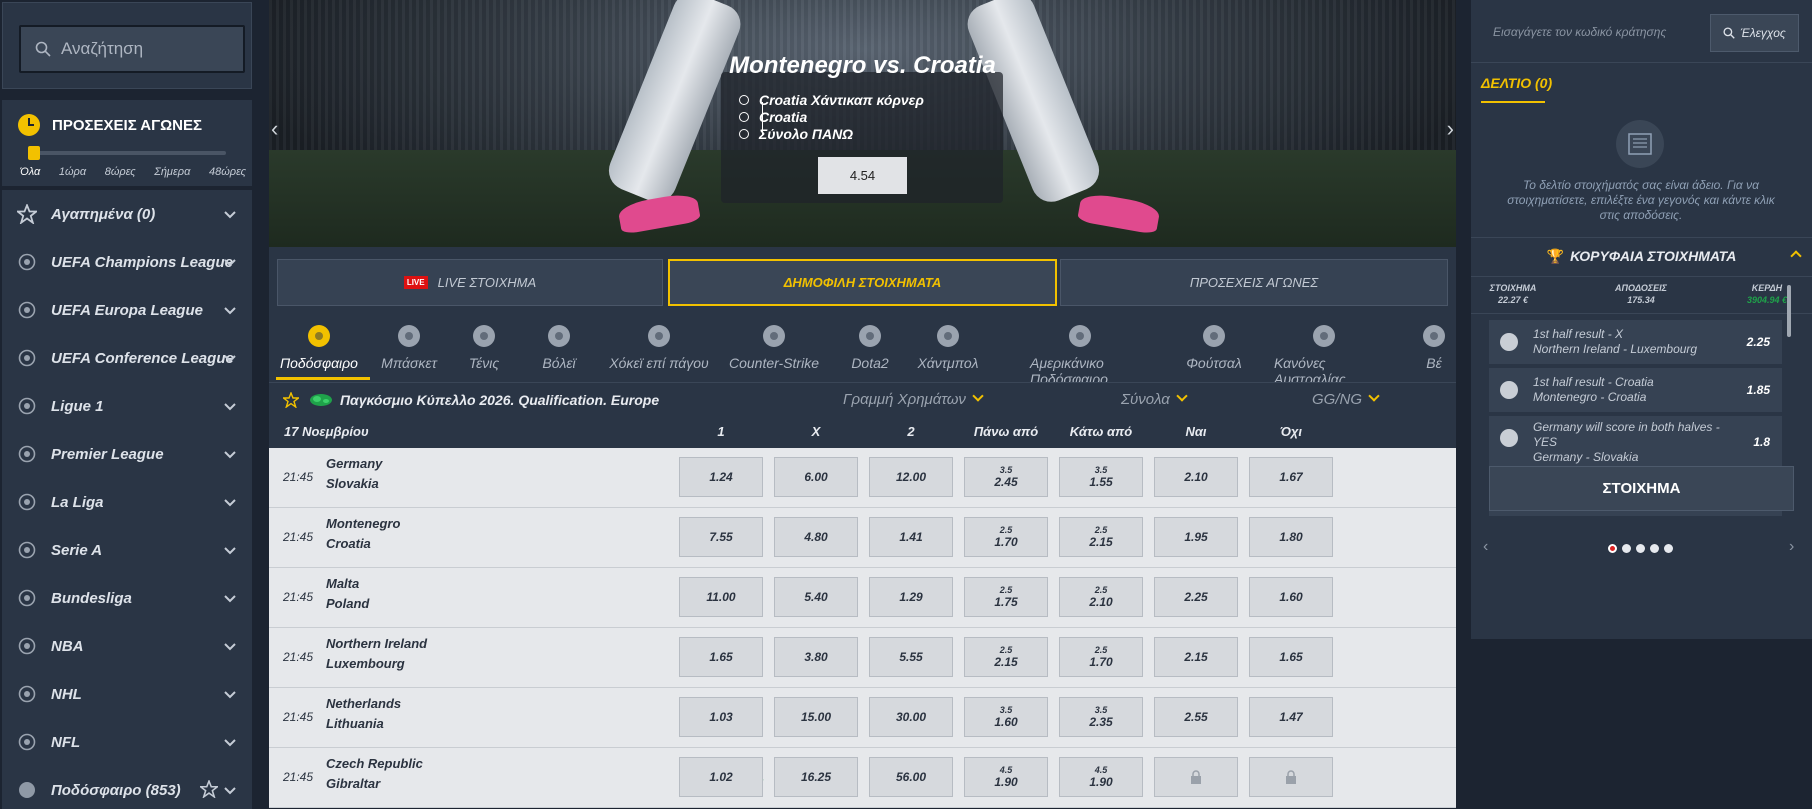  What do you see at coordinates (127, 454) in the screenshot?
I see `sidebar-item-league: Premier League` at bounding box center [127, 454].